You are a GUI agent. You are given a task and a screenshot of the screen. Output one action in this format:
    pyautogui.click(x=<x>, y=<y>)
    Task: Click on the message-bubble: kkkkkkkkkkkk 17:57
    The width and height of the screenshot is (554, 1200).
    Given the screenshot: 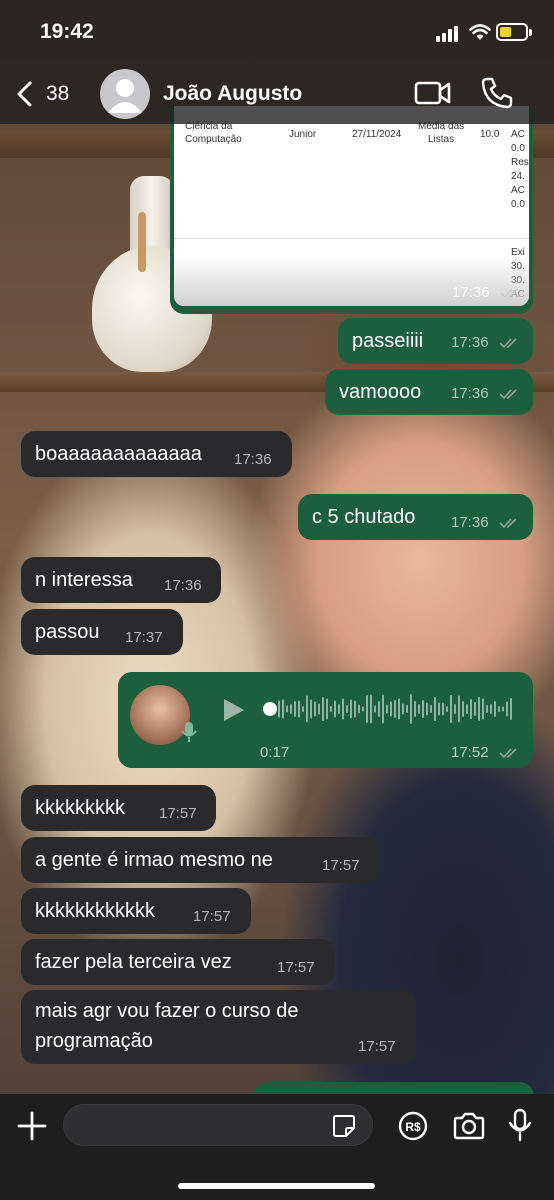 What is the action you would take?
    pyautogui.click(x=136, y=911)
    